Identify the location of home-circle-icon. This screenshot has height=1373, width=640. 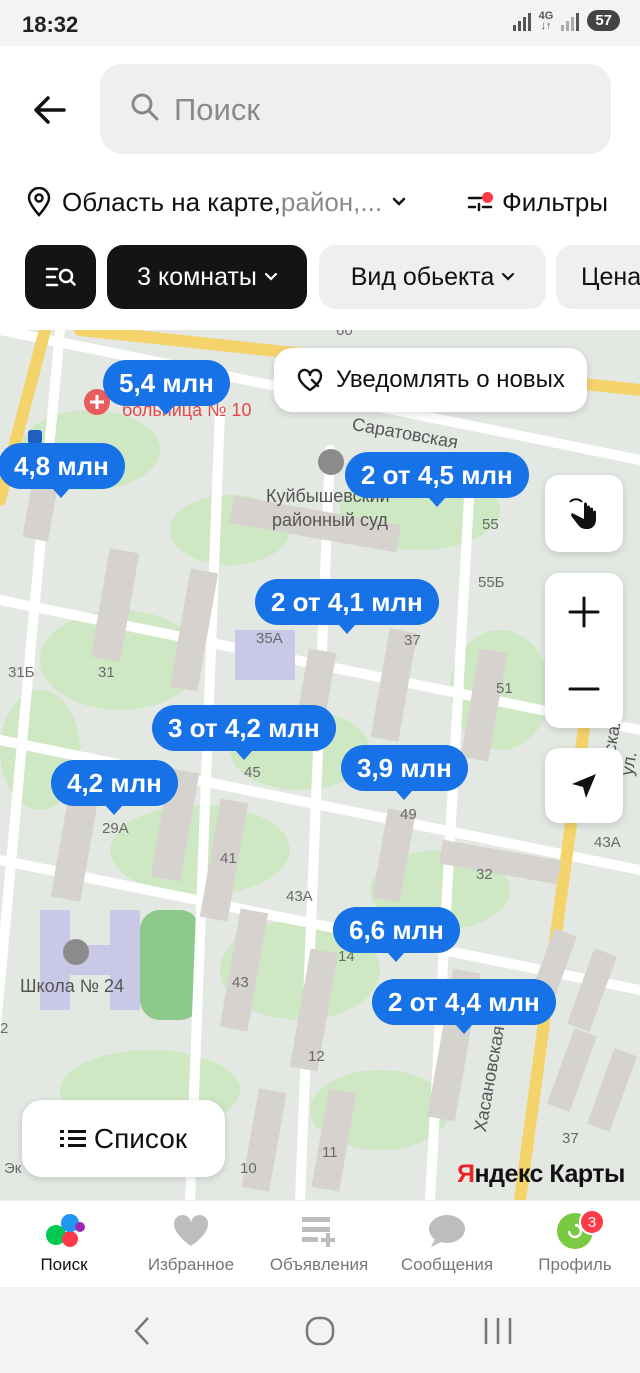
(320, 1331).